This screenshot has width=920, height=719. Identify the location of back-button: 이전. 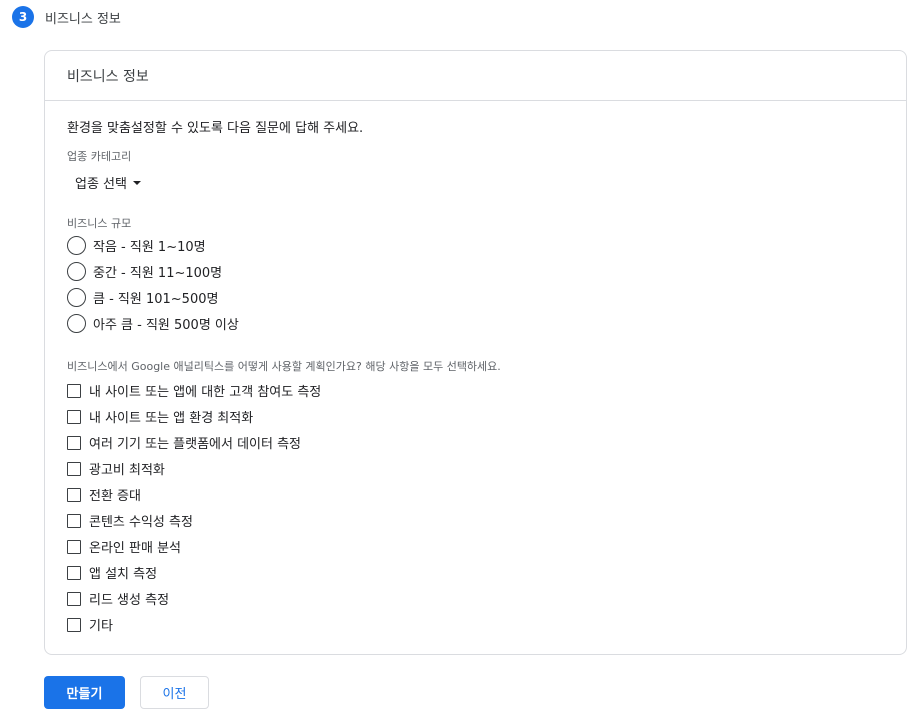
(174, 692).